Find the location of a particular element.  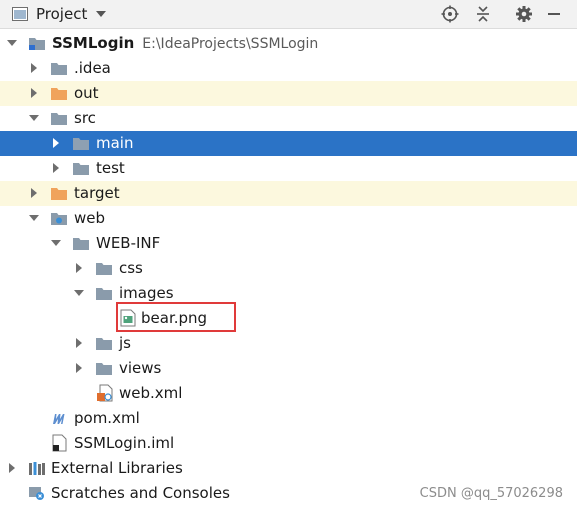

web-xml-file-icon is located at coordinates (105, 393).